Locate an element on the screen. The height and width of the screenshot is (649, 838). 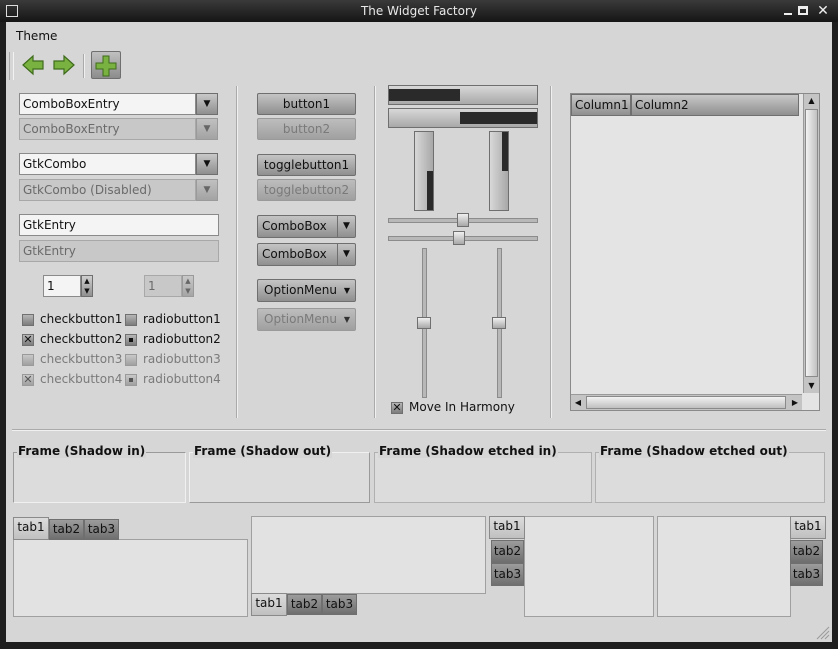
back-button is located at coordinates (33, 65).